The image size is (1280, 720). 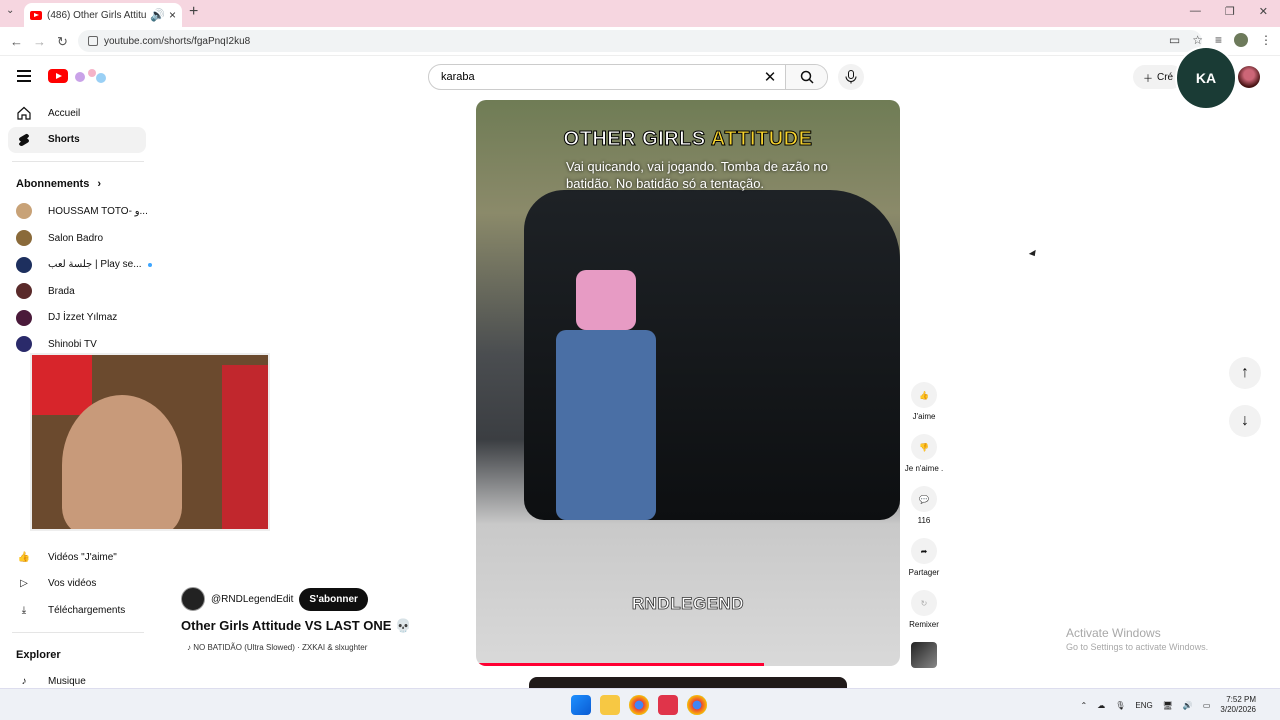 I want to click on activate-windows-line1: Activate Windows, so click(x=1113, y=633).